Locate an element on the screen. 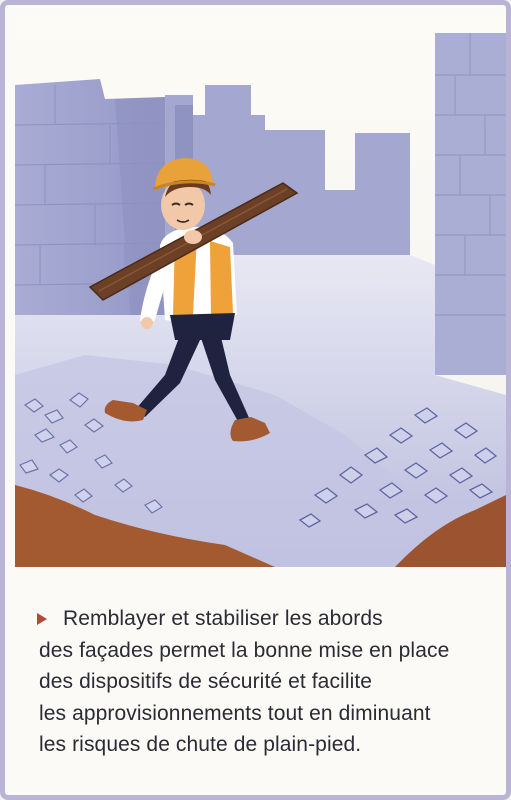 The image size is (511, 800). caption-line-3: des dispositifs de sécurité et facilite is located at coordinates (206, 681).